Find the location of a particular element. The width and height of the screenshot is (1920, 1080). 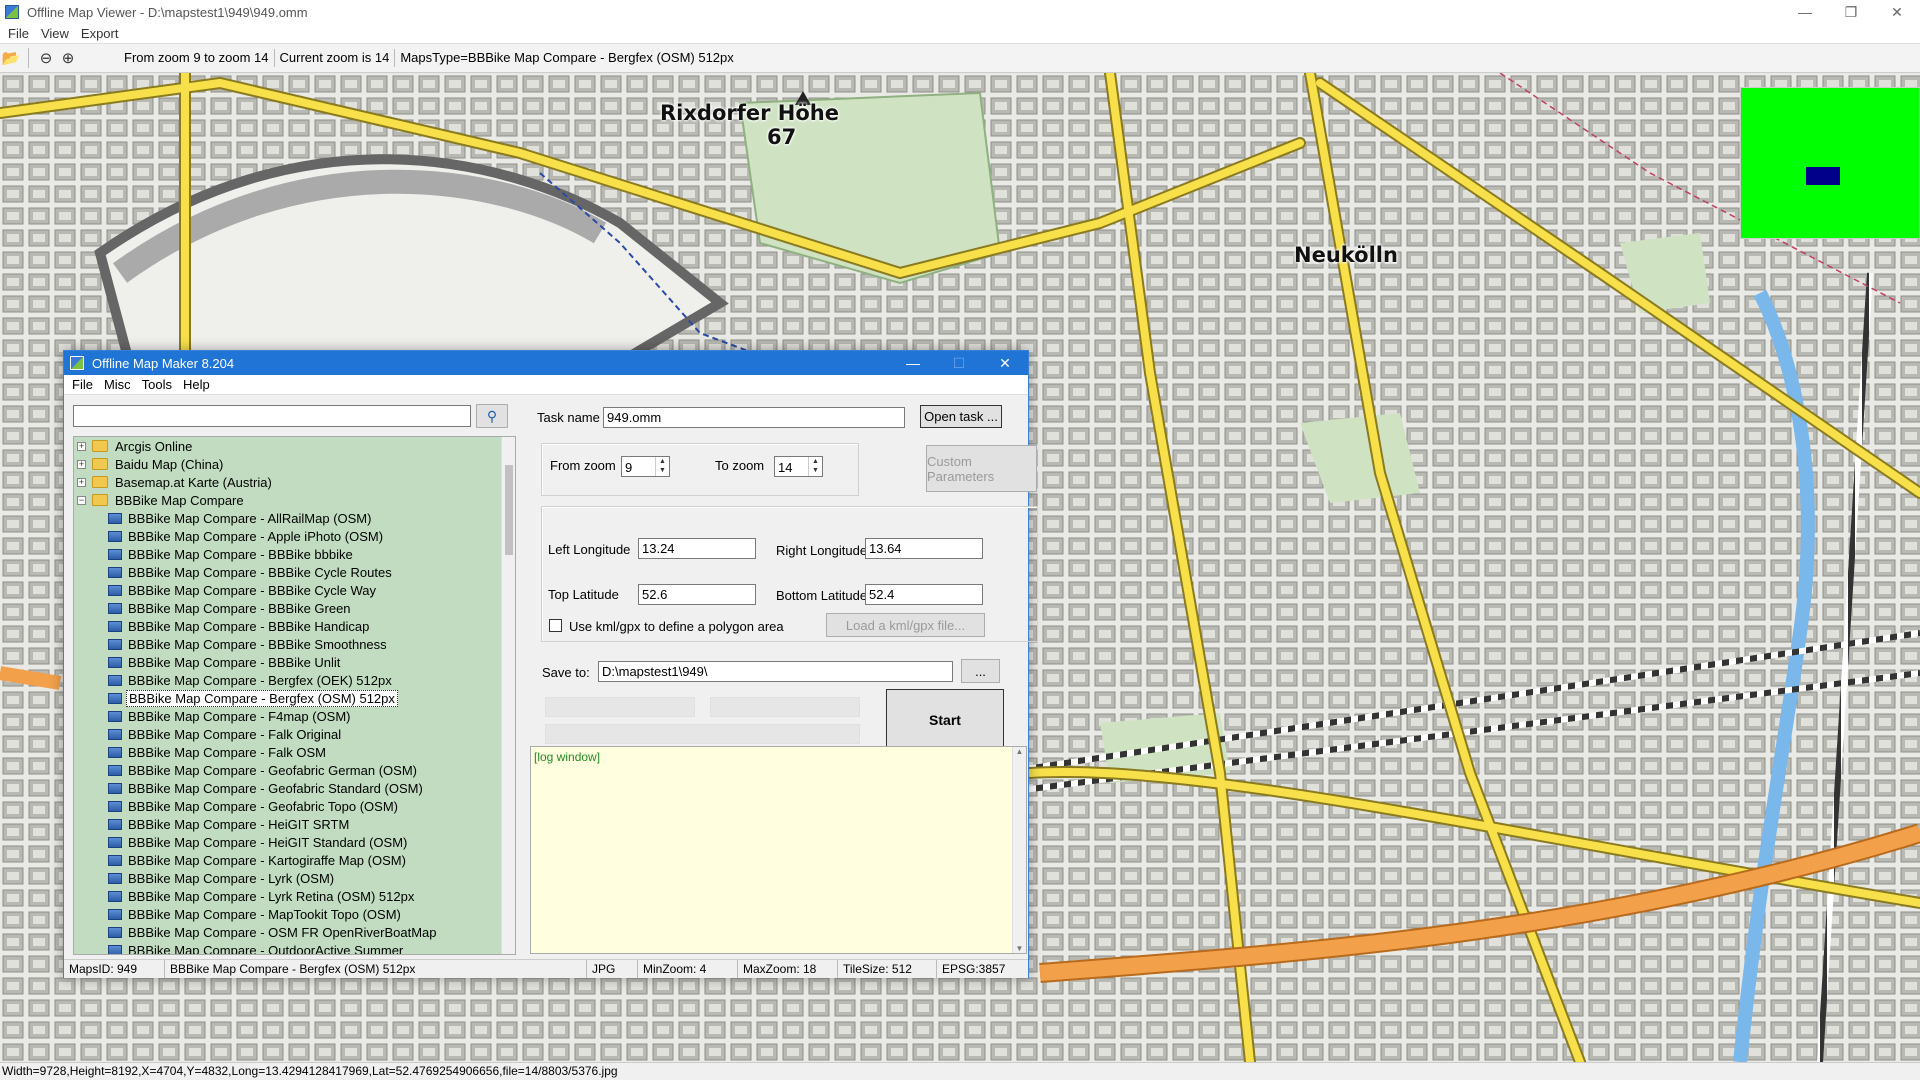

menu-view: View is located at coordinates (55, 33).